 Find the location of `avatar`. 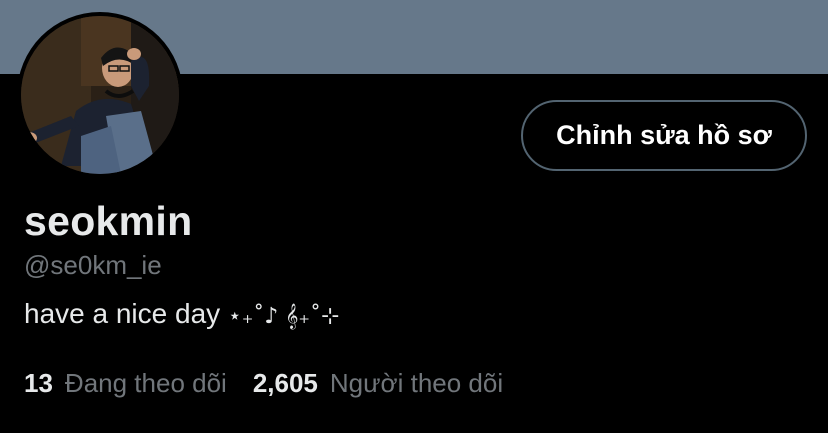

avatar is located at coordinates (100, 95).